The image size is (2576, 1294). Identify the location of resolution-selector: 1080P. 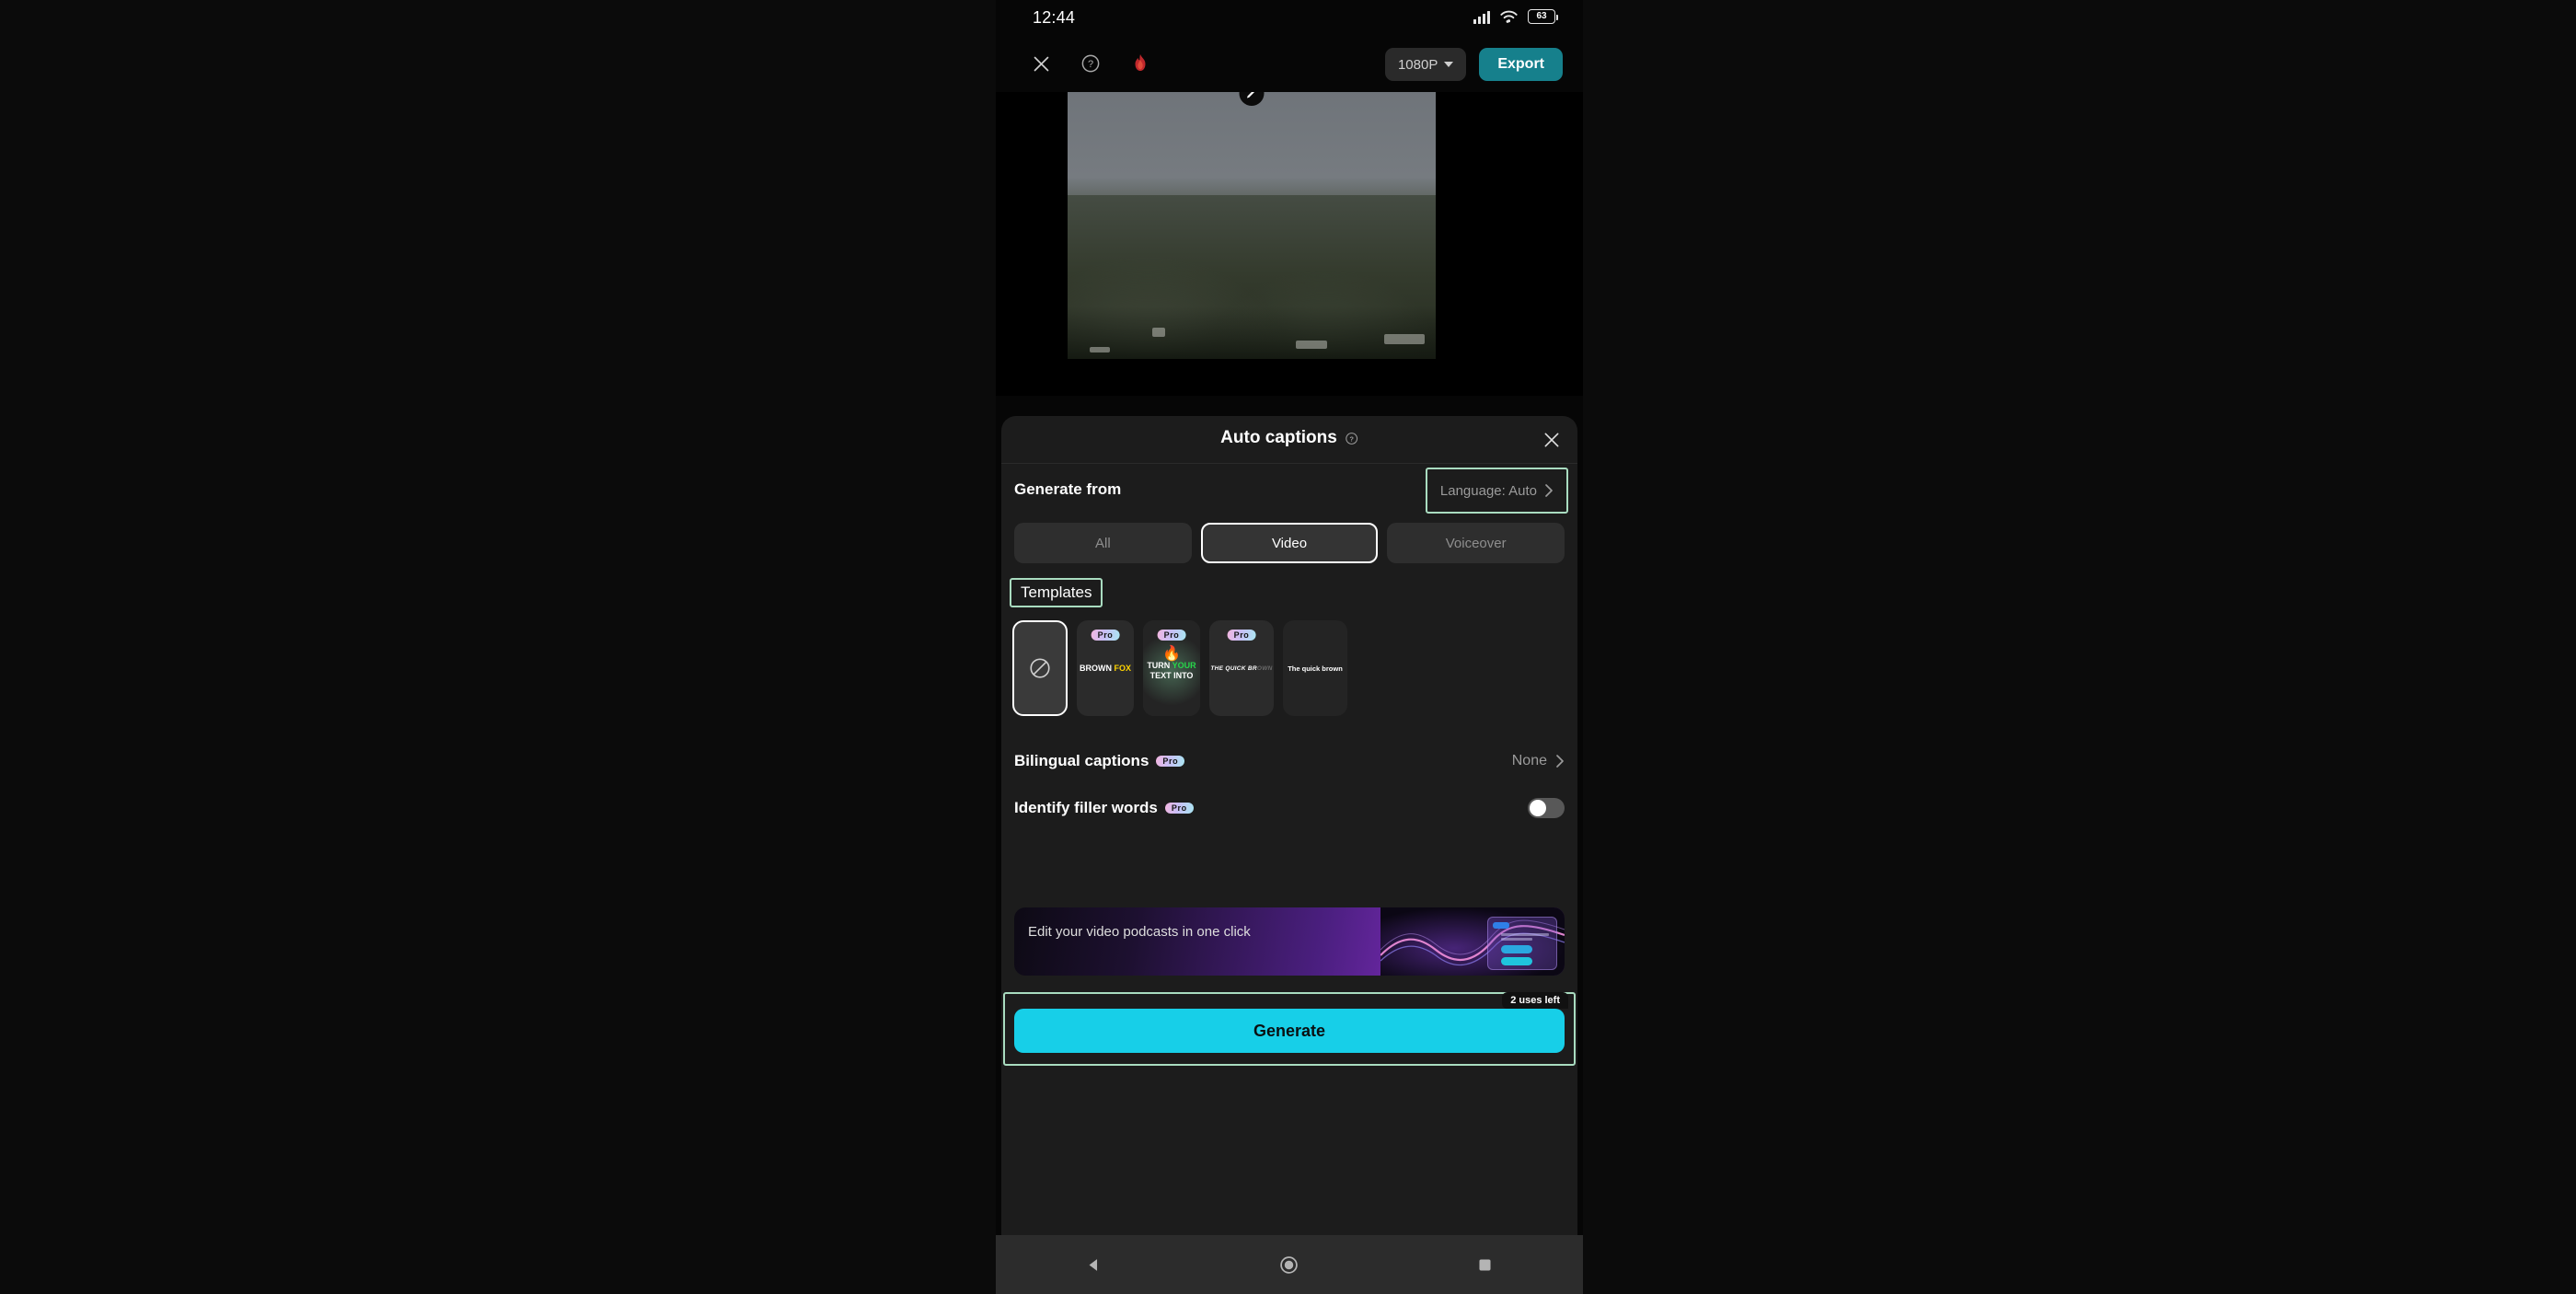
(1426, 64).